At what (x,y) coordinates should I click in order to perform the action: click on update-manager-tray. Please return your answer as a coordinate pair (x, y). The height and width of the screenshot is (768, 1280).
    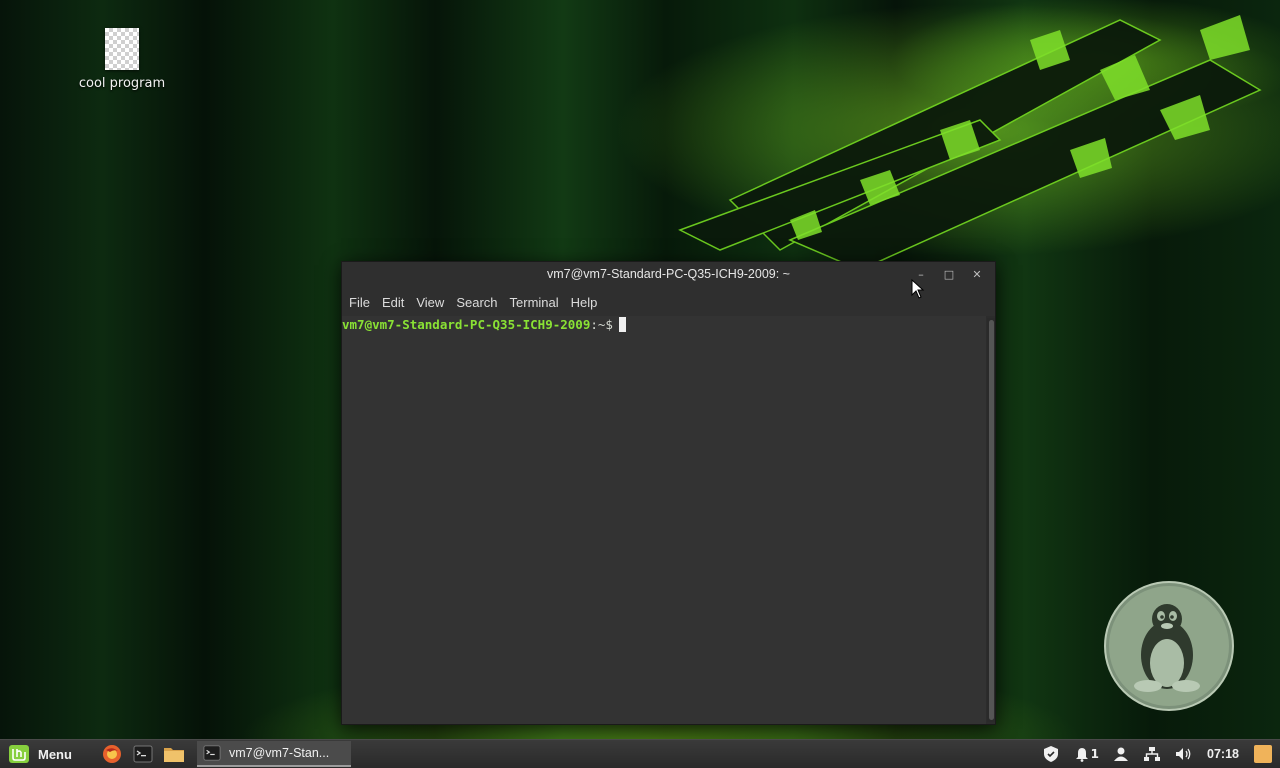
    Looking at the image, I should click on (1051, 754).